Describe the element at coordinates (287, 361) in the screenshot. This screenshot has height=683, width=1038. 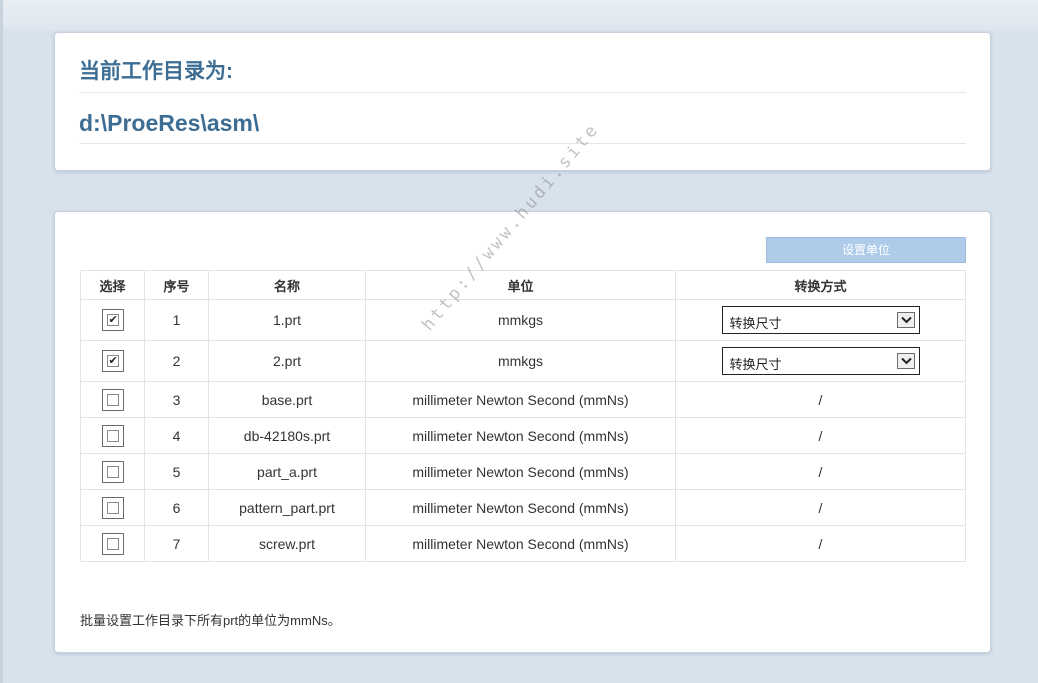
I see `name-cell: 2.prt` at that location.